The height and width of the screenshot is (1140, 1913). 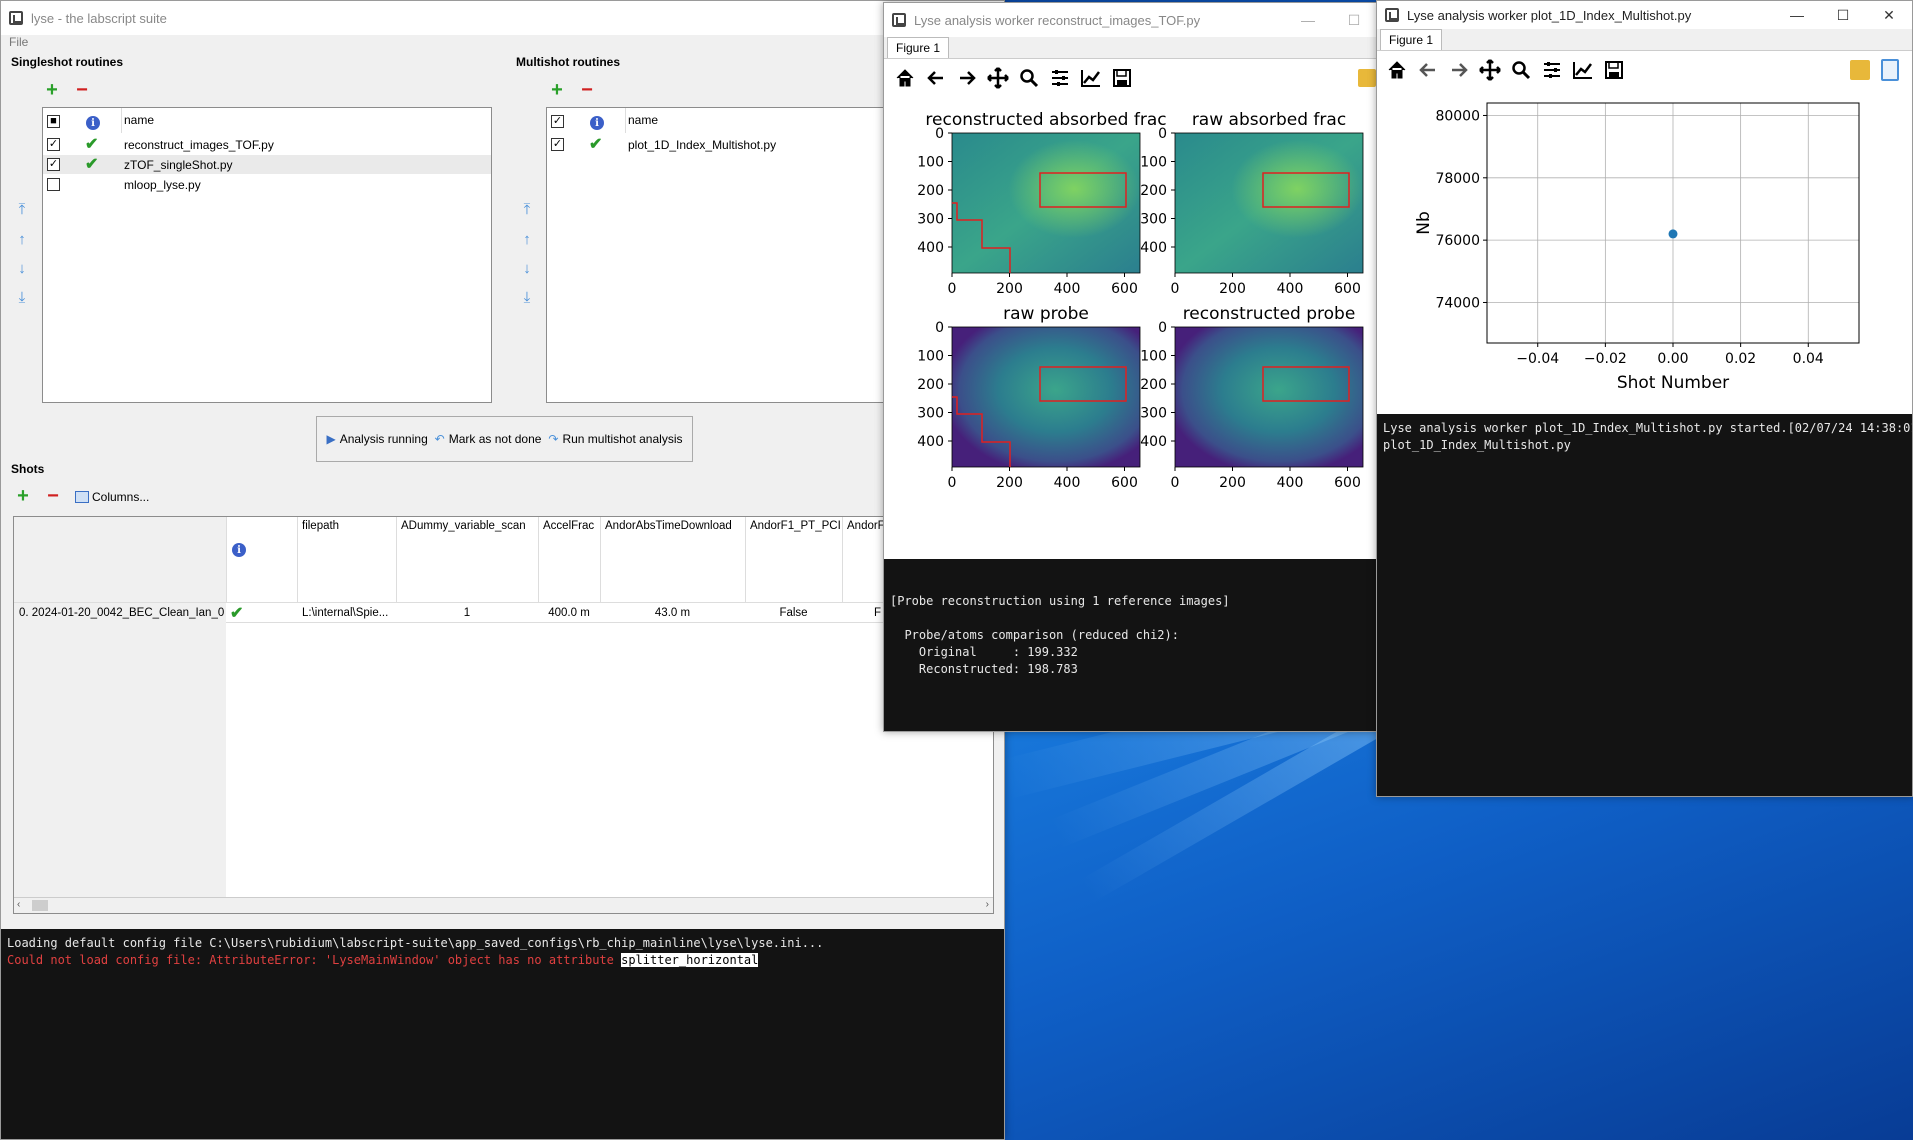 I want to click on image-highlight, so click(x=1269, y=203).